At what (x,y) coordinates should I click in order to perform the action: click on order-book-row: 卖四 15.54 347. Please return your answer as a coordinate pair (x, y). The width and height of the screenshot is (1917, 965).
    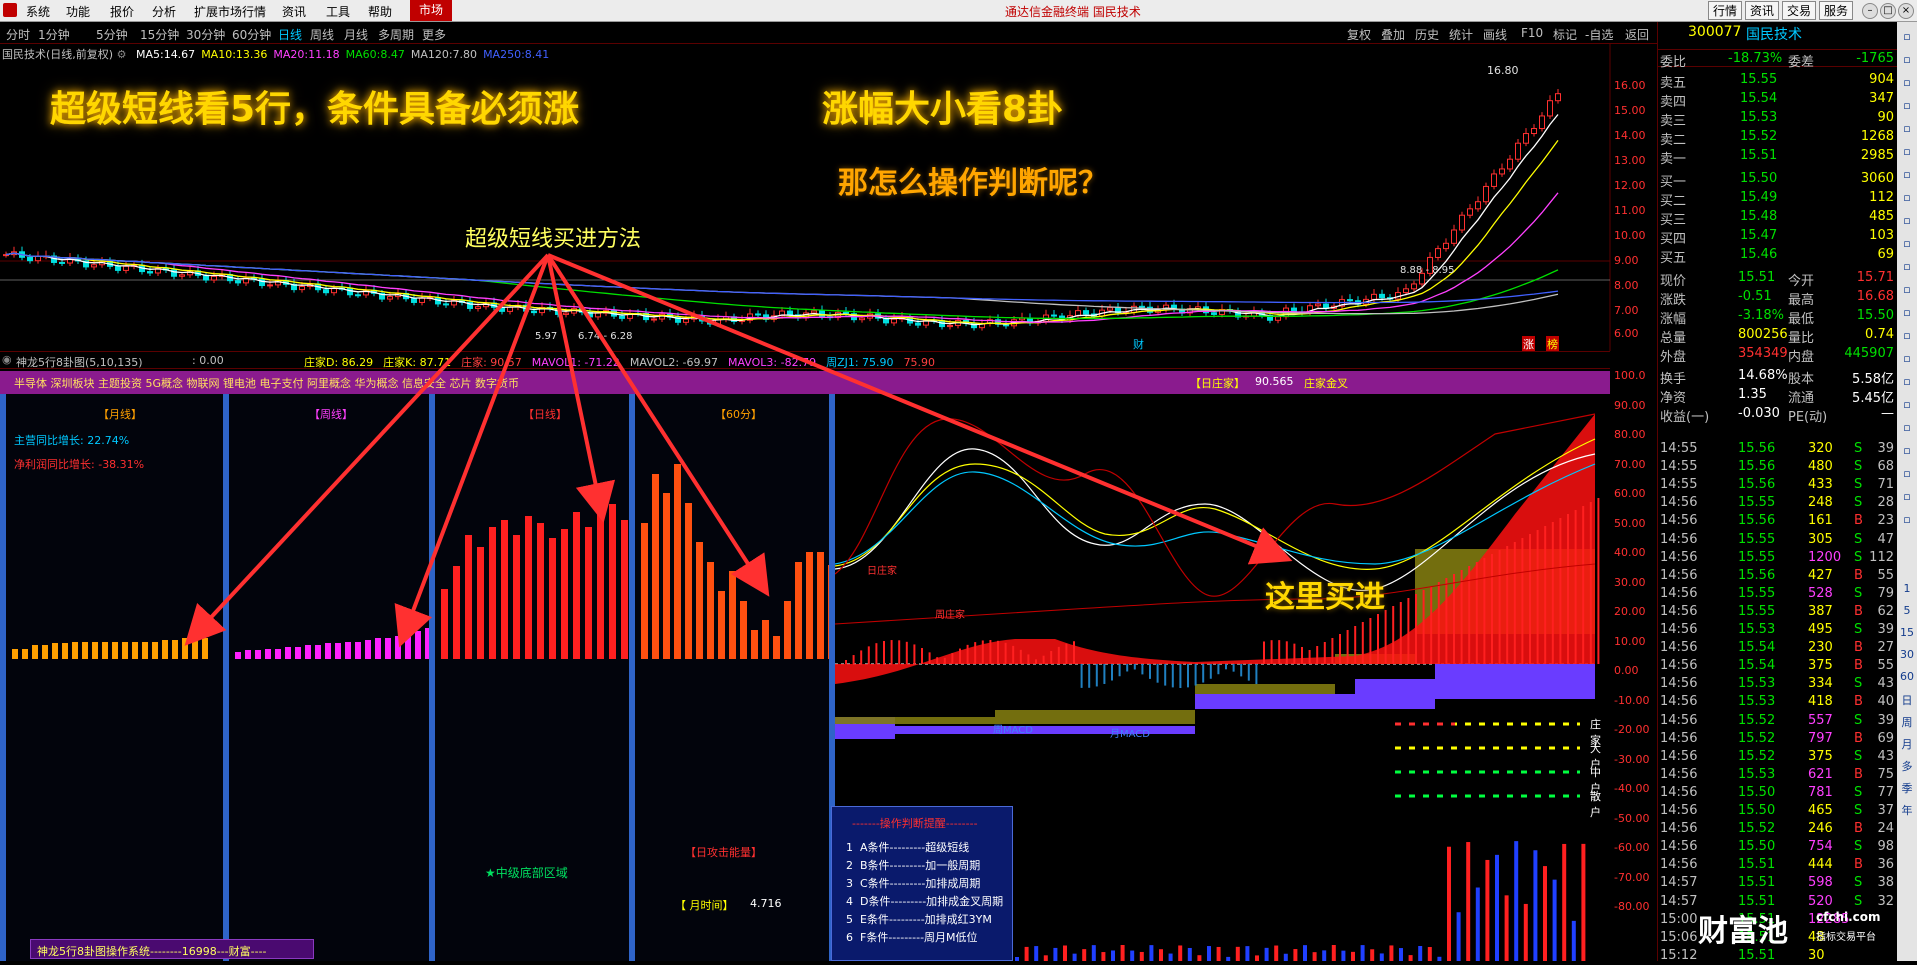
    Looking at the image, I should click on (1778, 100).